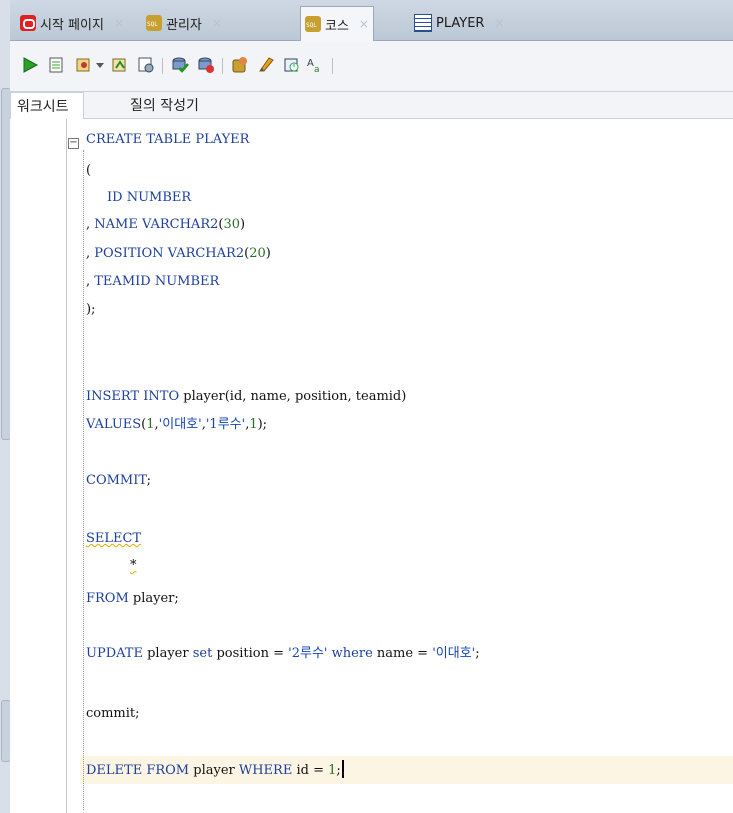  What do you see at coordinates (113, 539) in the screenshot?
I see `code-line-11: SELECT` at bounding box center [113, 539].